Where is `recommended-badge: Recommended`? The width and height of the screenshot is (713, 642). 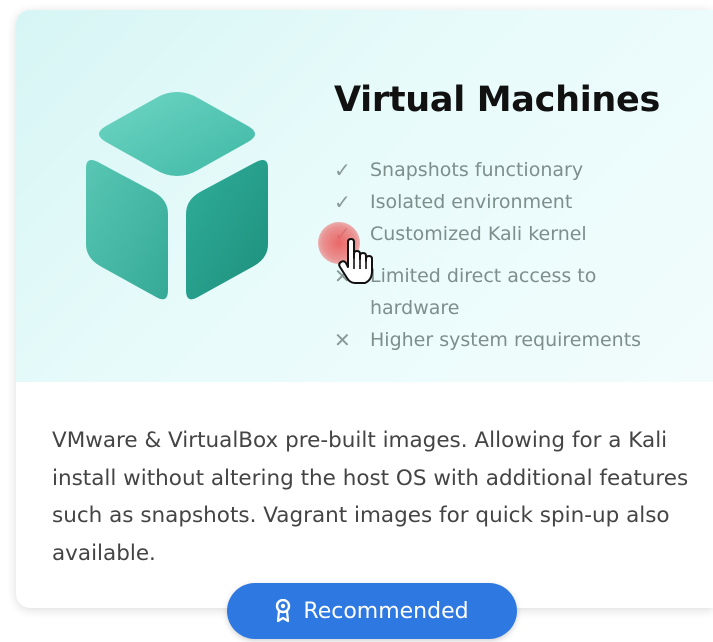
recommended-badge: Recommended is located at coordinates (372, 611).